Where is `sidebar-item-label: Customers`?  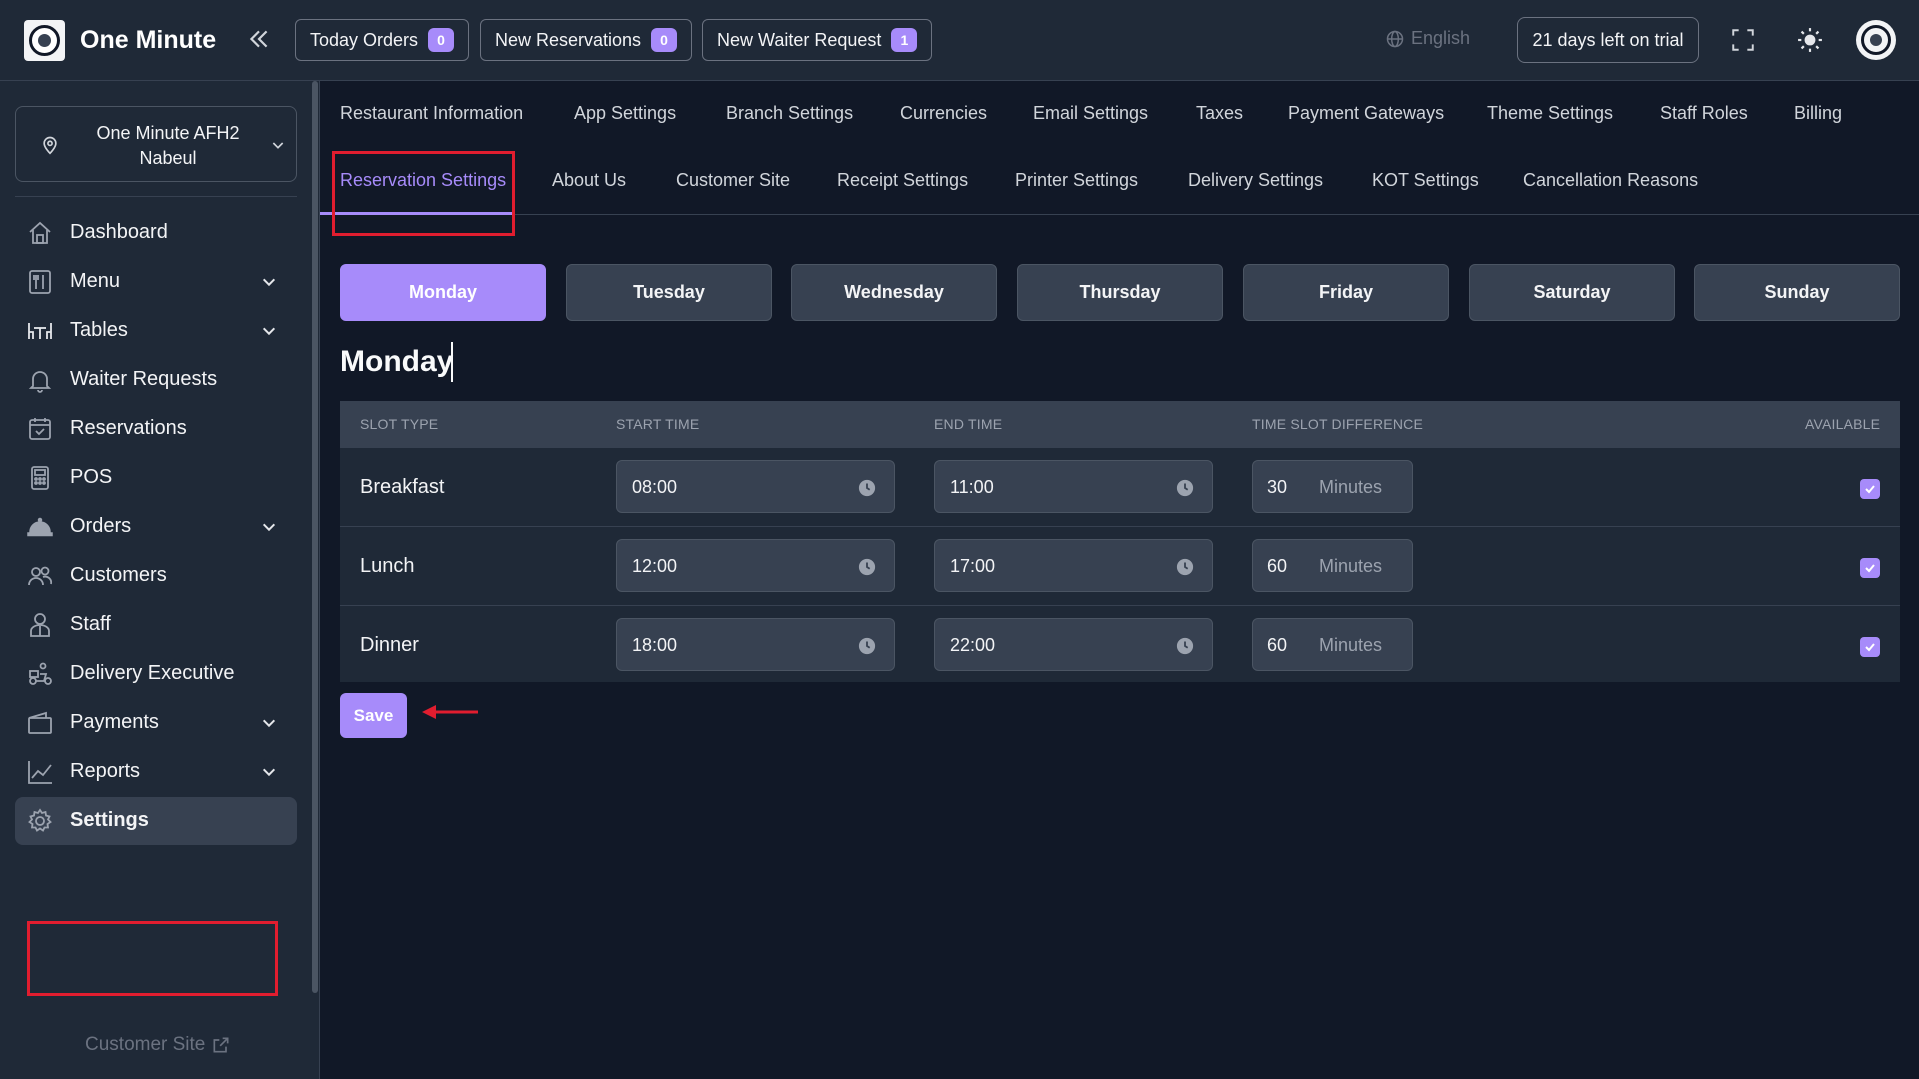
sidebar-item-label: Customers is located at coordinates (118, 575).